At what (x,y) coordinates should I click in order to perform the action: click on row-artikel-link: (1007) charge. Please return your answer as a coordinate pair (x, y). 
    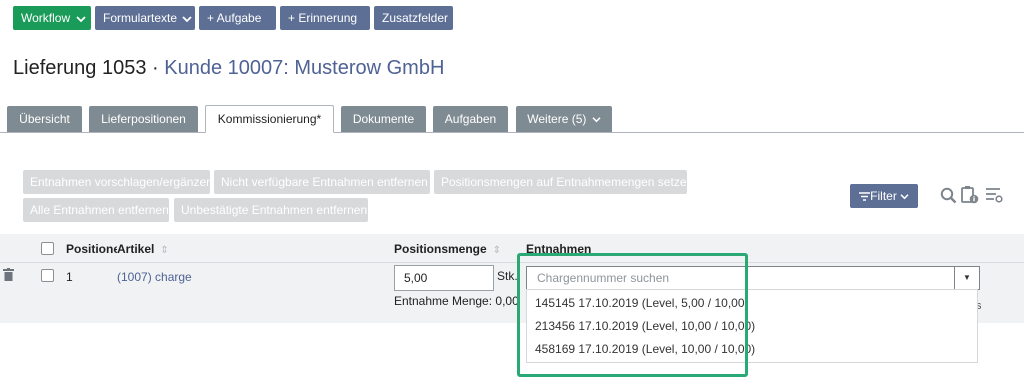
    Looking at the image, I should click on (154, 277).